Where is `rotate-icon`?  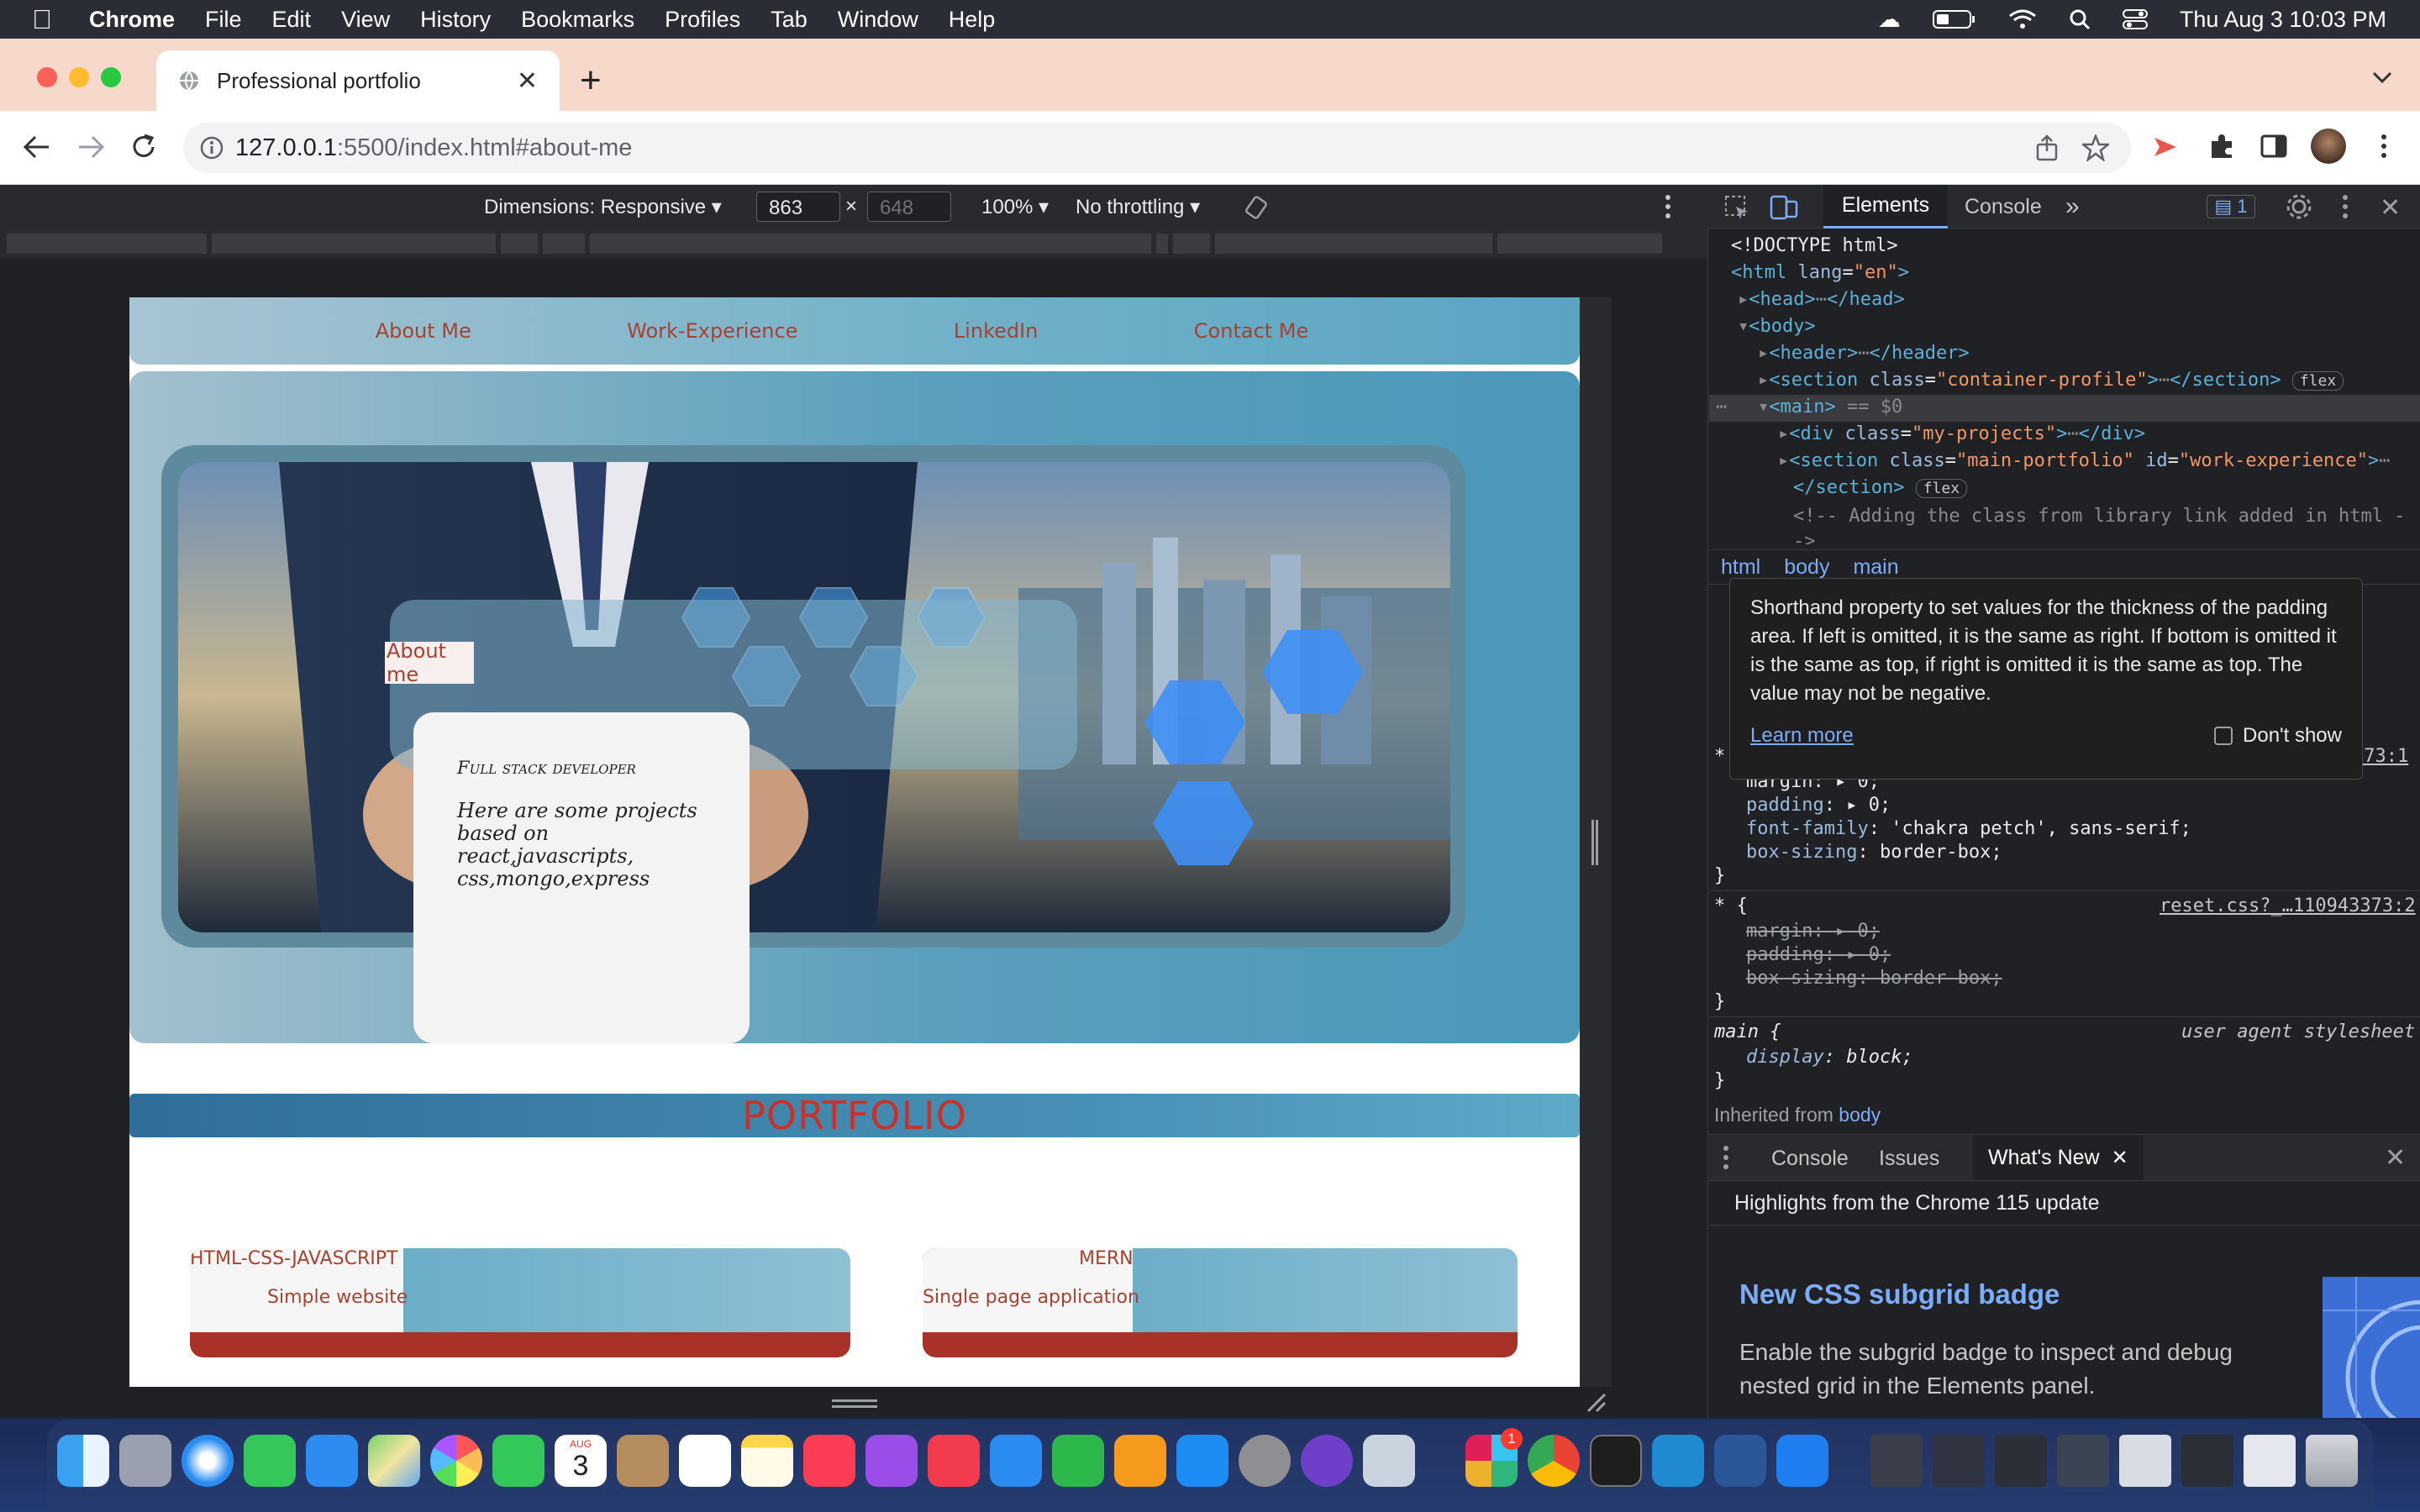 rotate-icon is located at coordinates (1256, 207).